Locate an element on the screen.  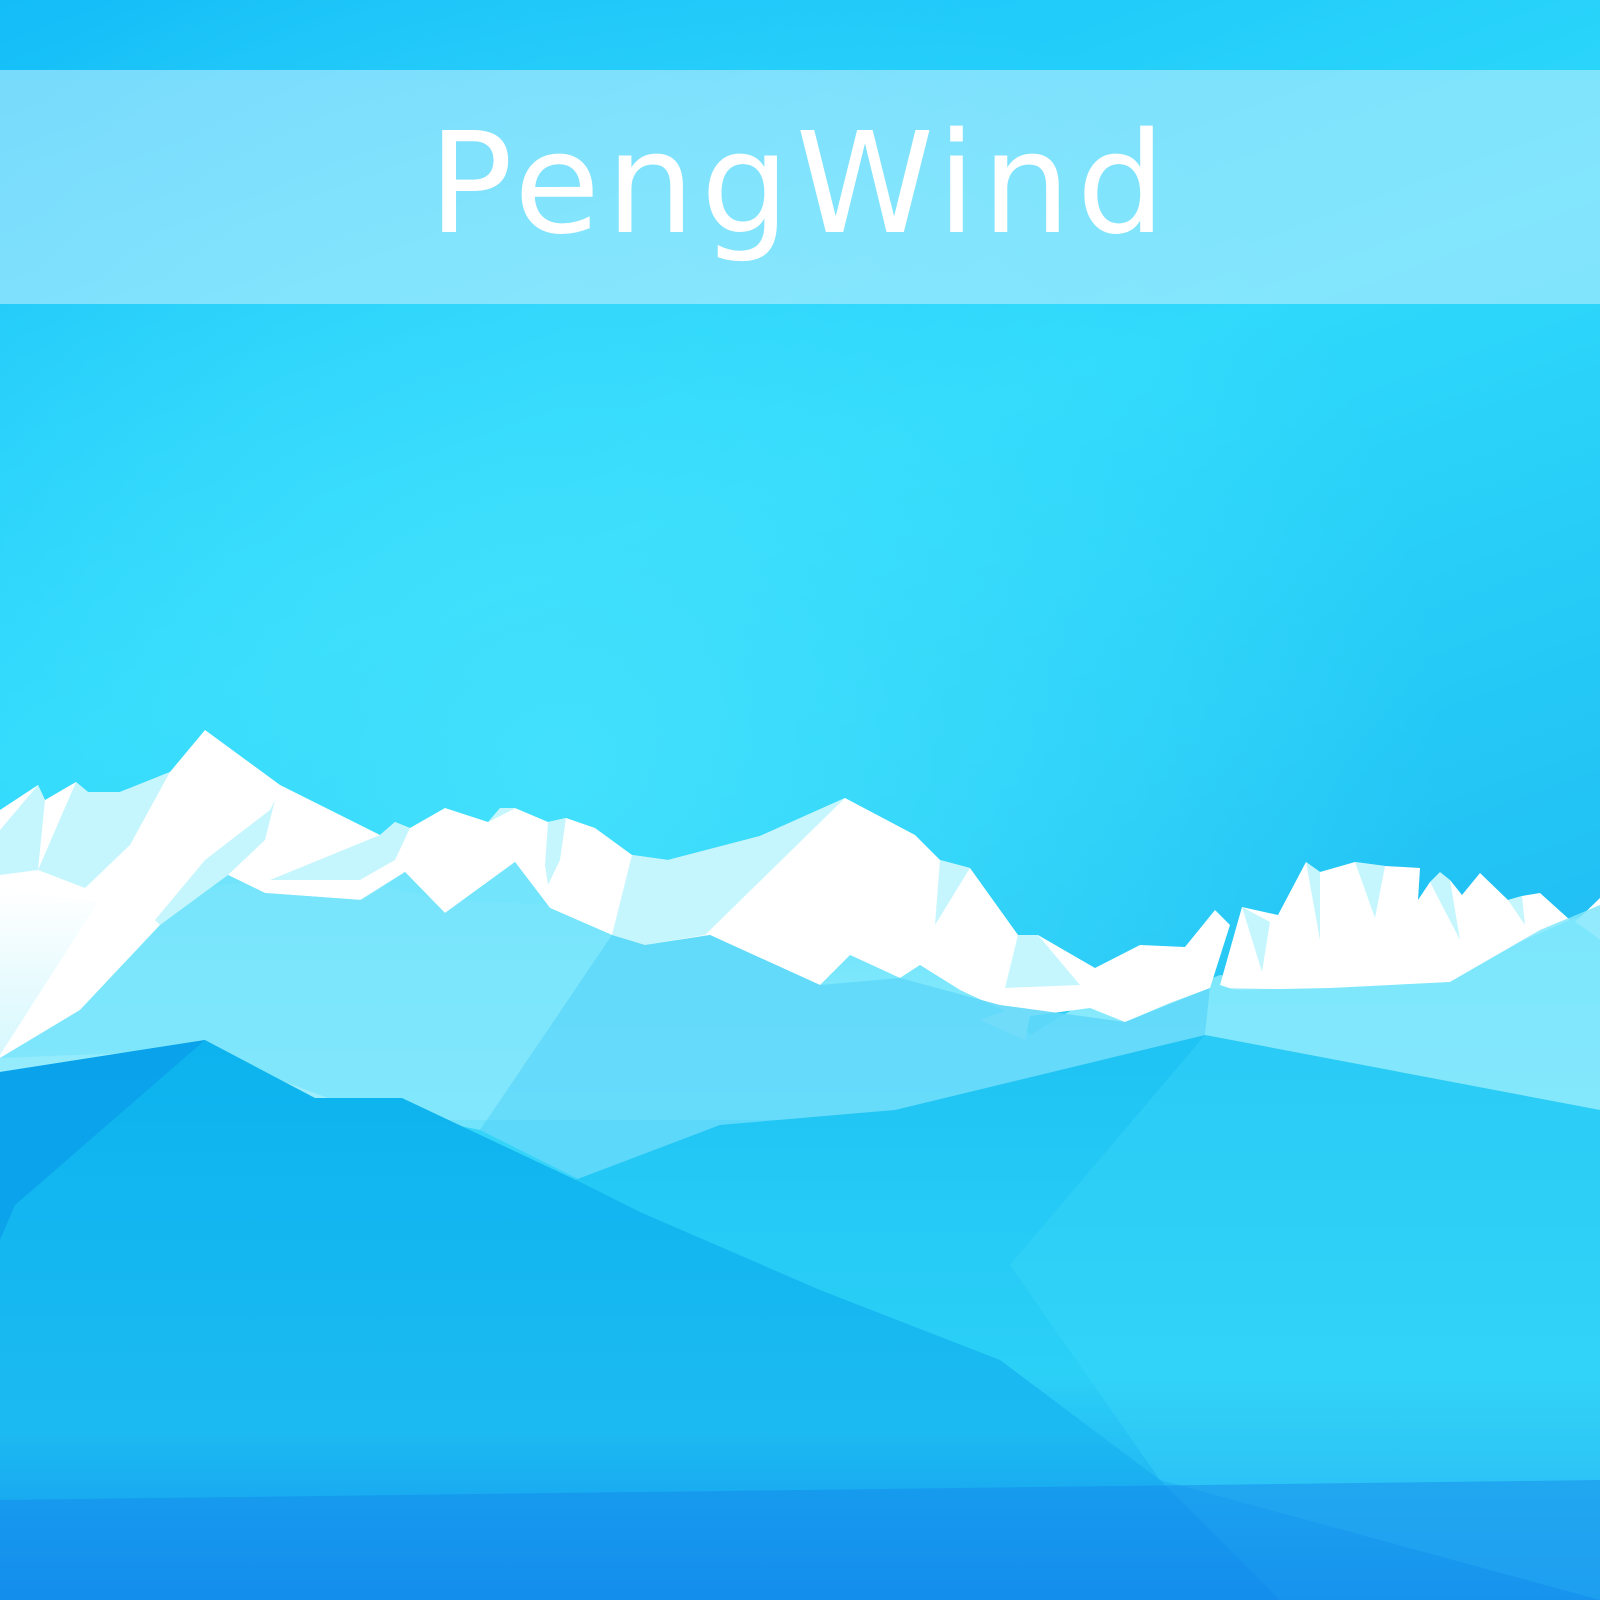
foreground-bottom-shade is located at coordinates (800, 1540).